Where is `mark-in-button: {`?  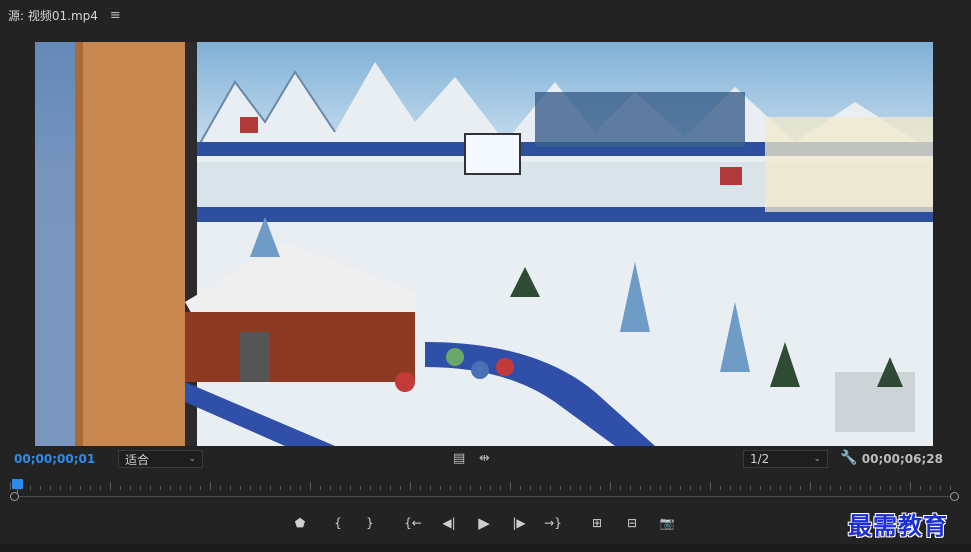 mark-in-button: { is located at coordinates (338, 523).